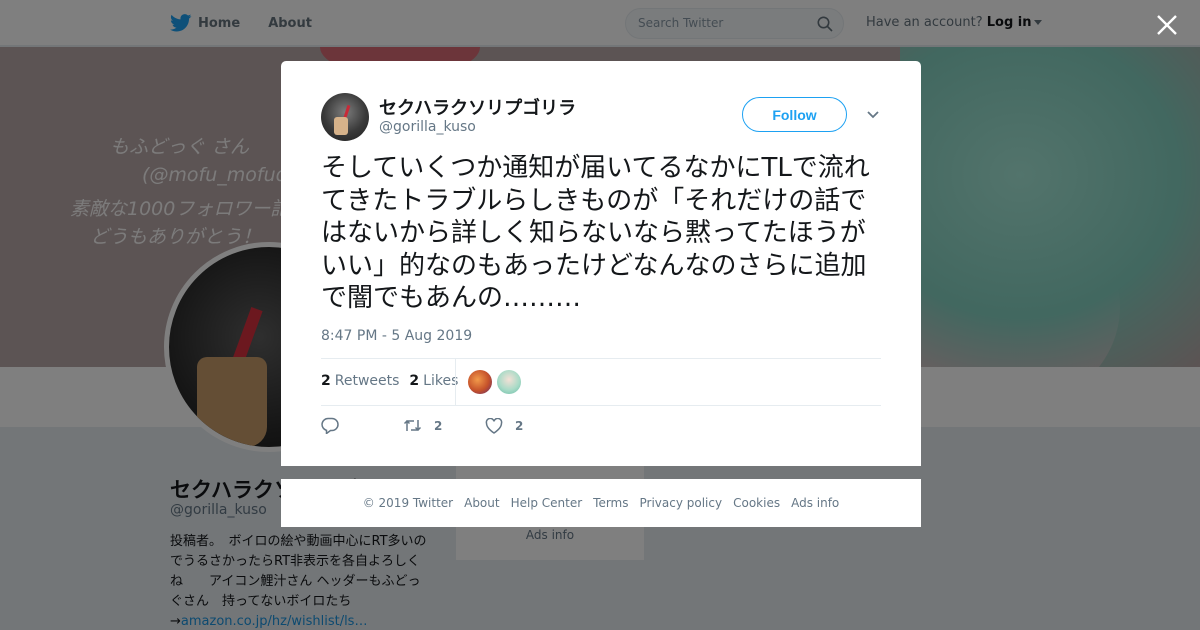 This screenshot has width=1200, height=630. Describe the element at coordinates (341, 126) in the screenshot. I see `avatar-art` at that location.